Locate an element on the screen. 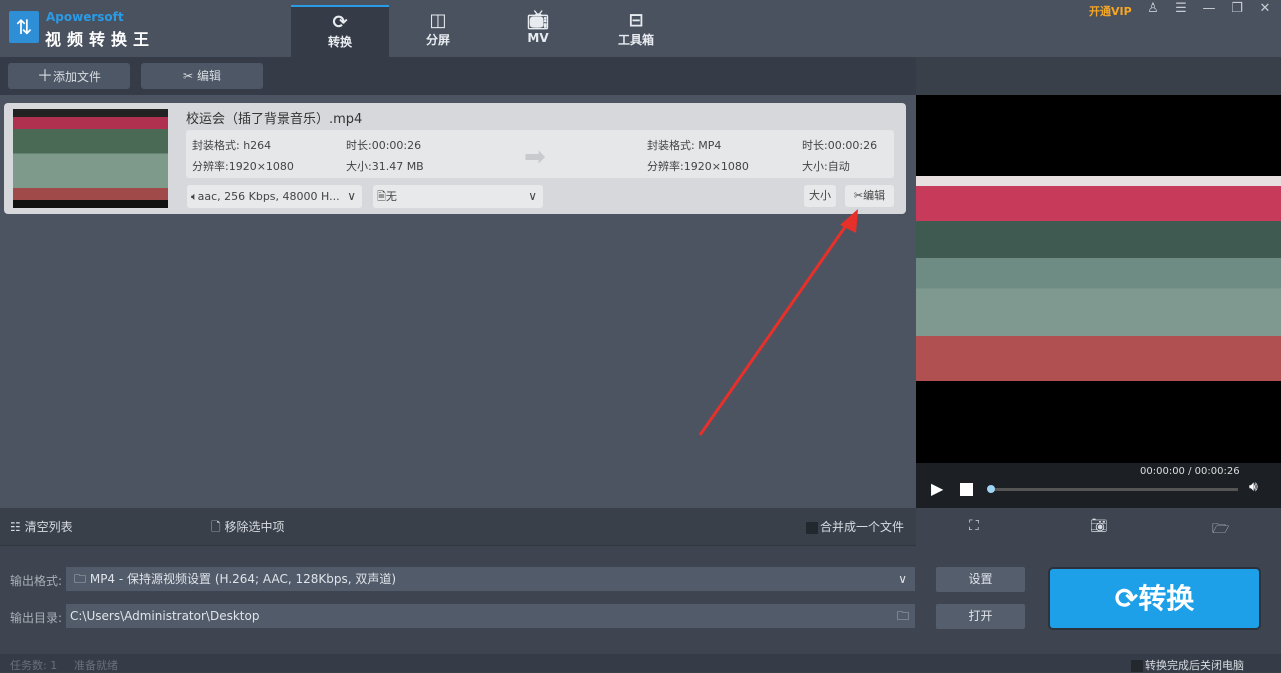 This screenshot has width=1281, height=673. audio-track-select: 🔈︎aac, 256 Kbps, 48000 H... ∨ is located at coordinates (274, 196).